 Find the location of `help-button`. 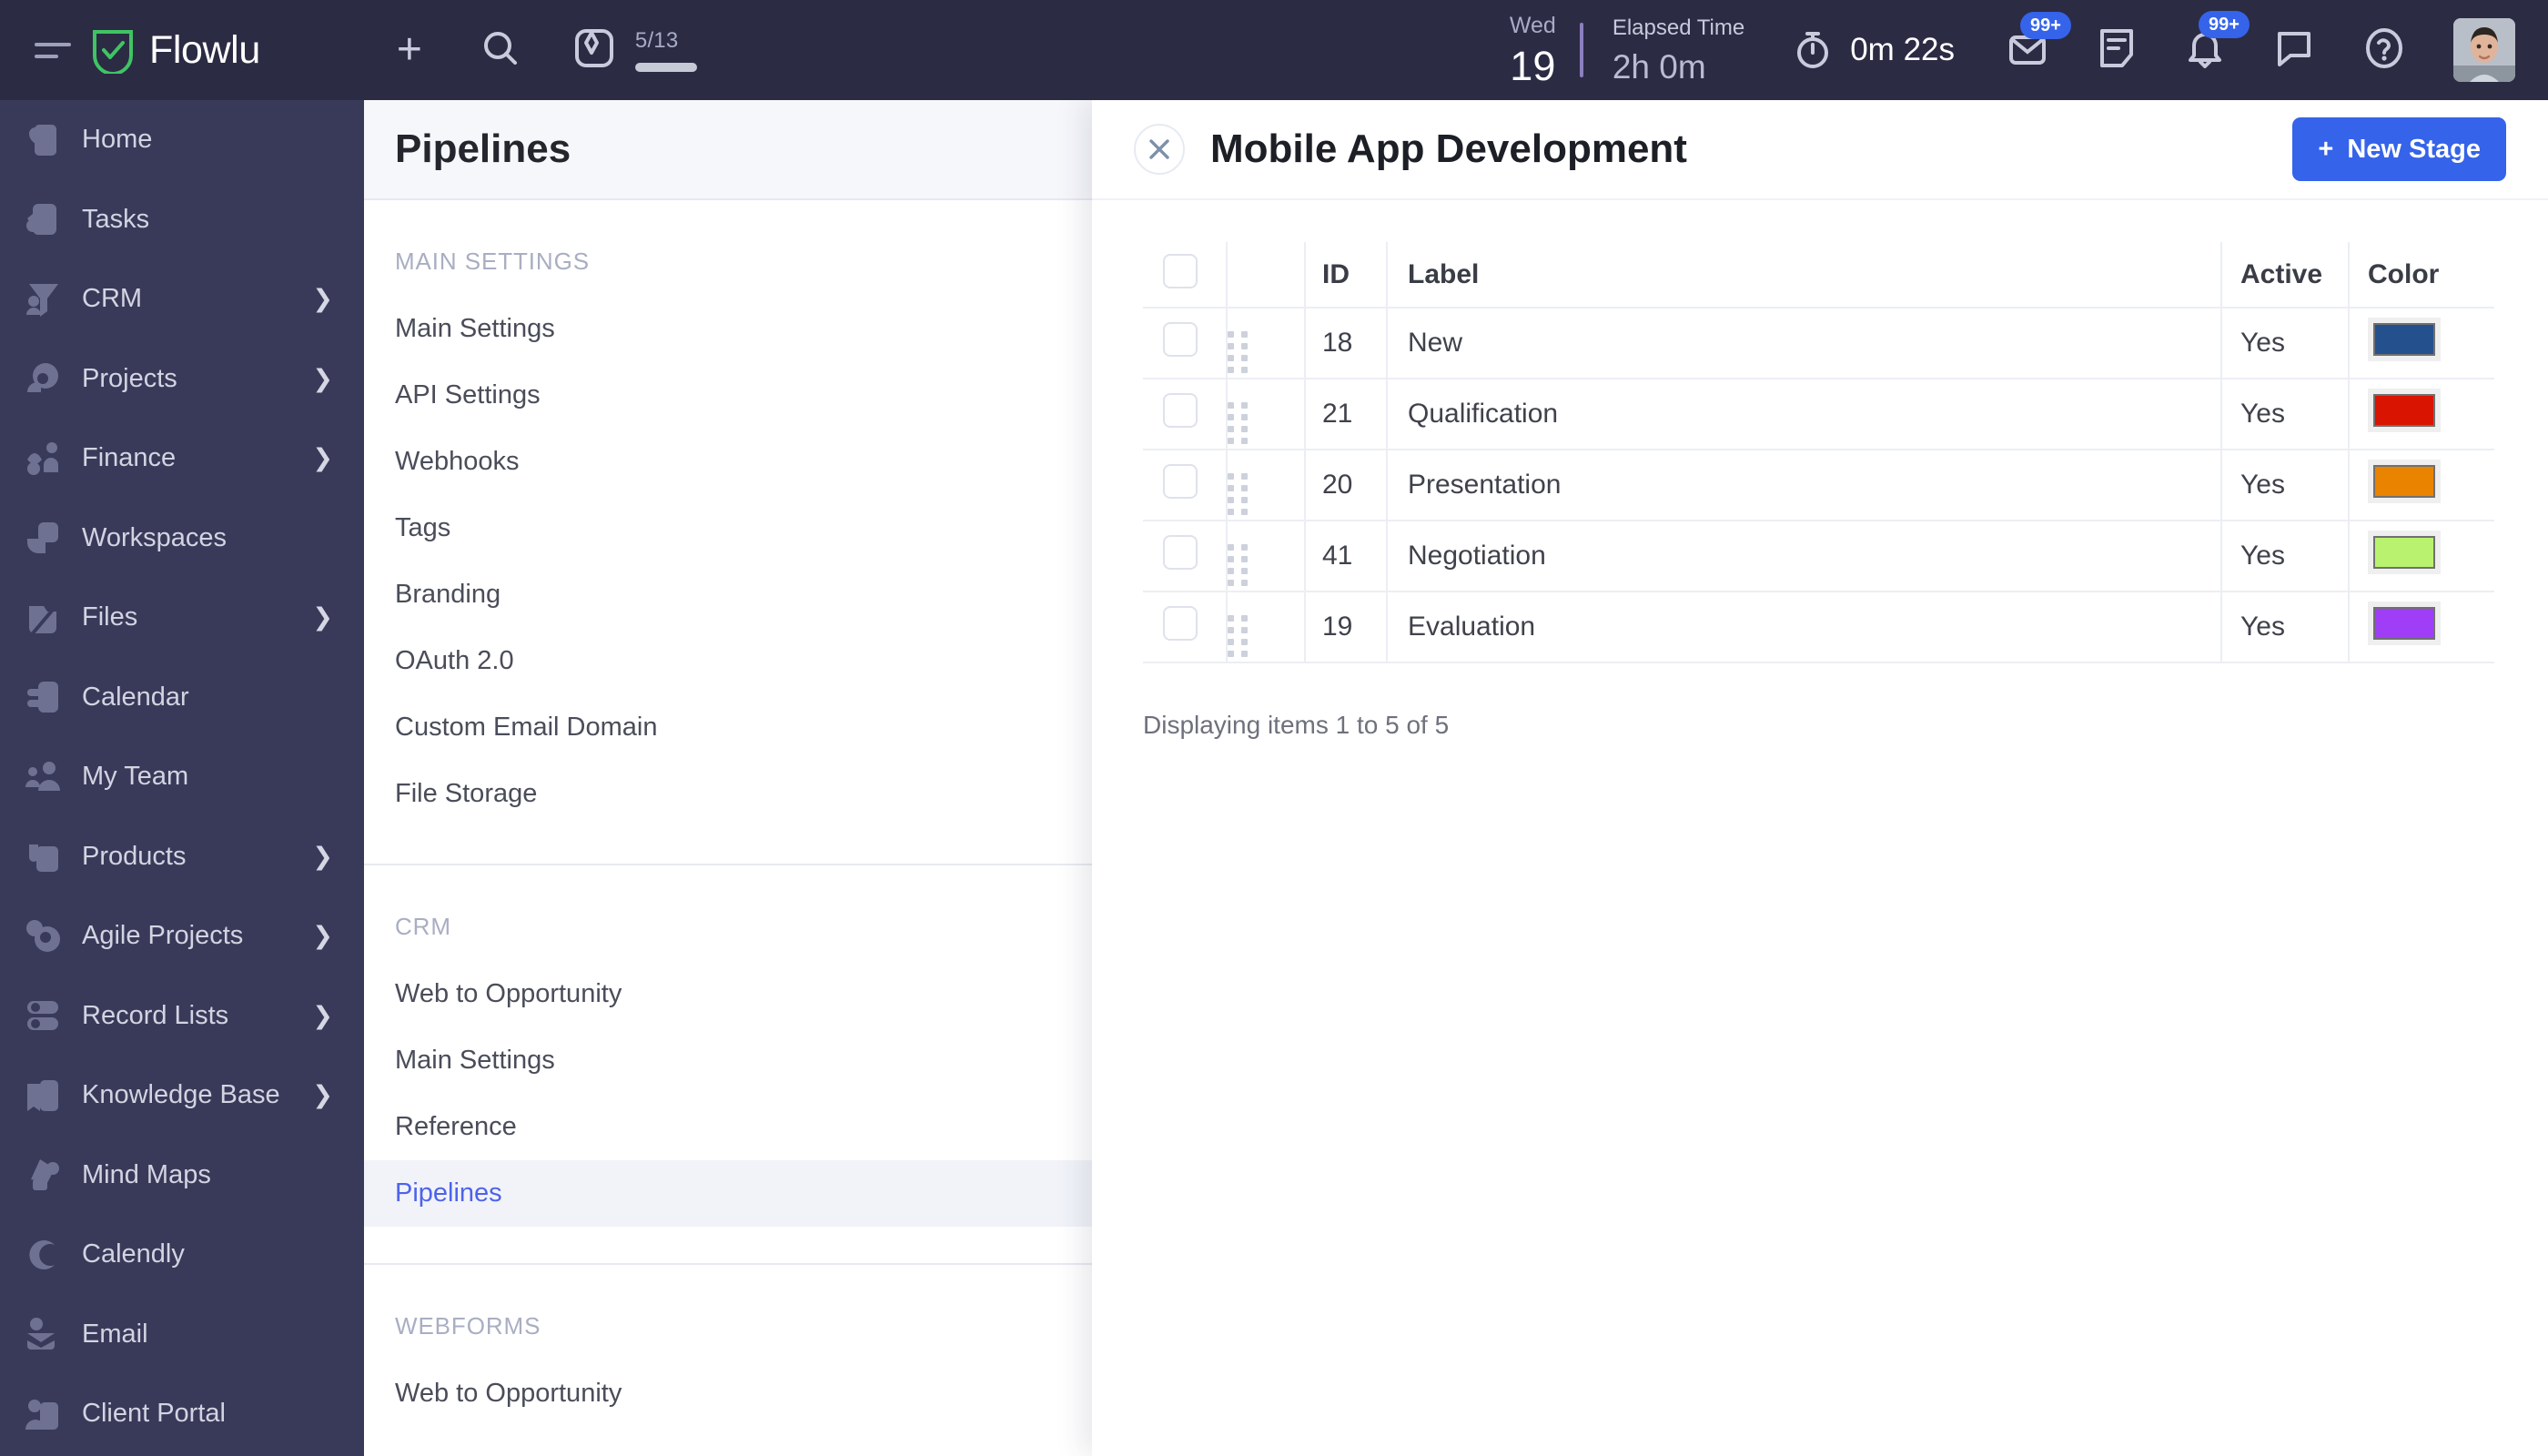

help-button is located at coordinates (2384, 50).